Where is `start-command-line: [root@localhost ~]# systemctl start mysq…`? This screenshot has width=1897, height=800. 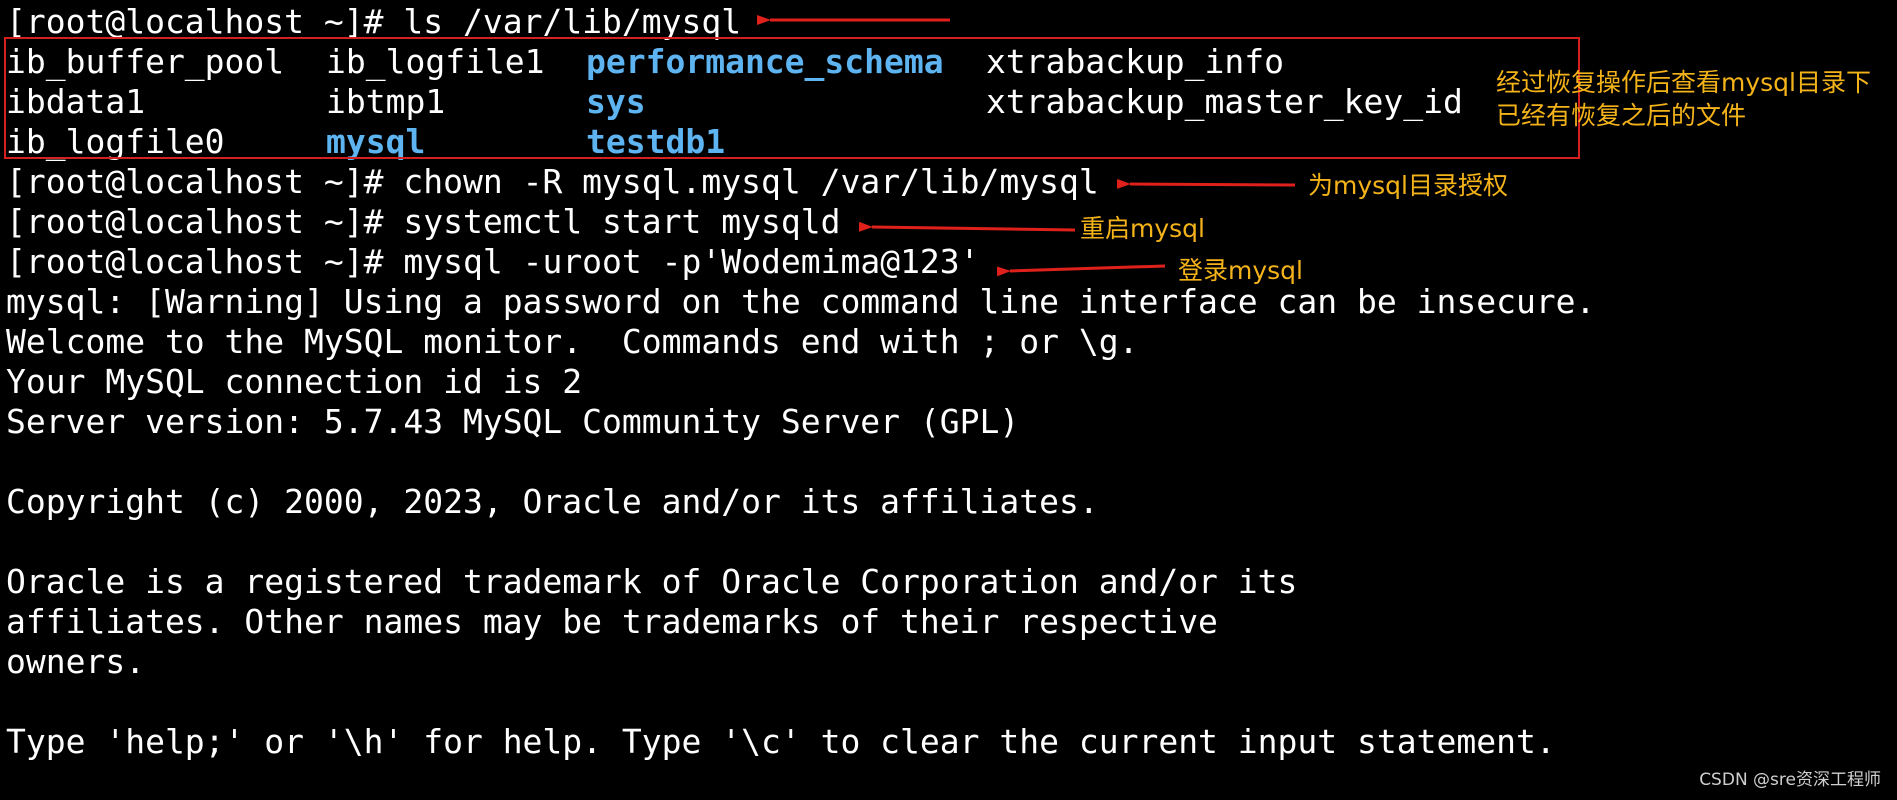 start-command-line: [root@localhost ~]# systemctl start mysq… is located at coordinates (423, 222).